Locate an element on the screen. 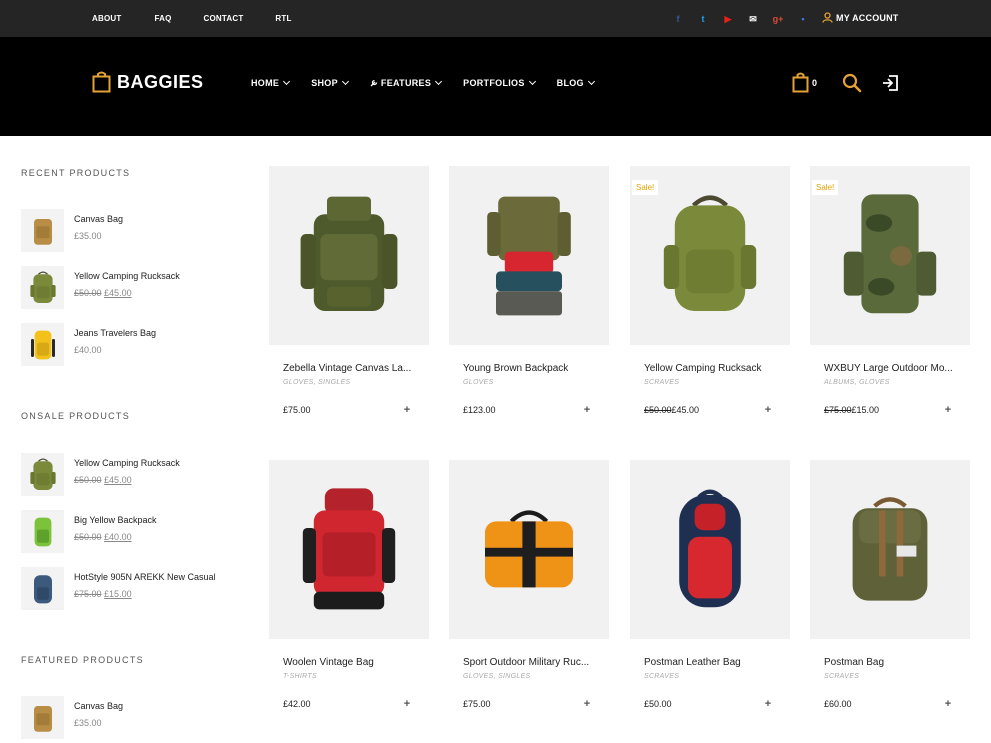 The width and height of the screenshot is (991, 743). sidebar-product-name: HotStyle 905N AREKK New Casual is located at coordinates (145, 577).